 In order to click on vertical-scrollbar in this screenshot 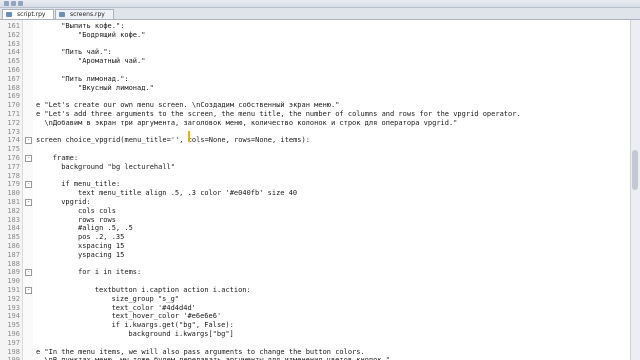, I will do `click(635, 190)`.